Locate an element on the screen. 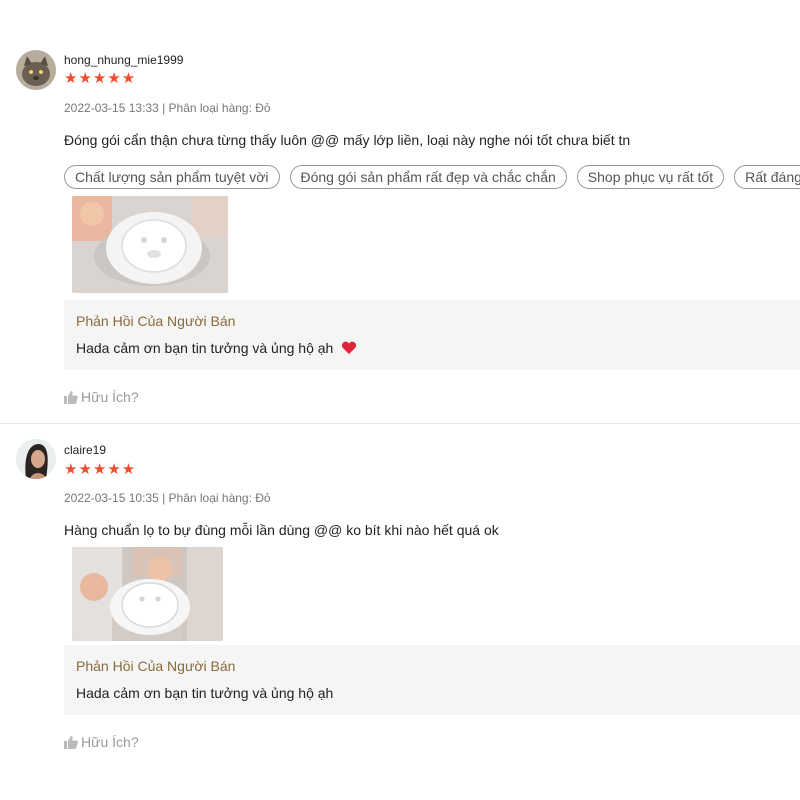 The image size is (800, 800). helpful-label: Hữu Ích? is located at coordinates (110, 742).